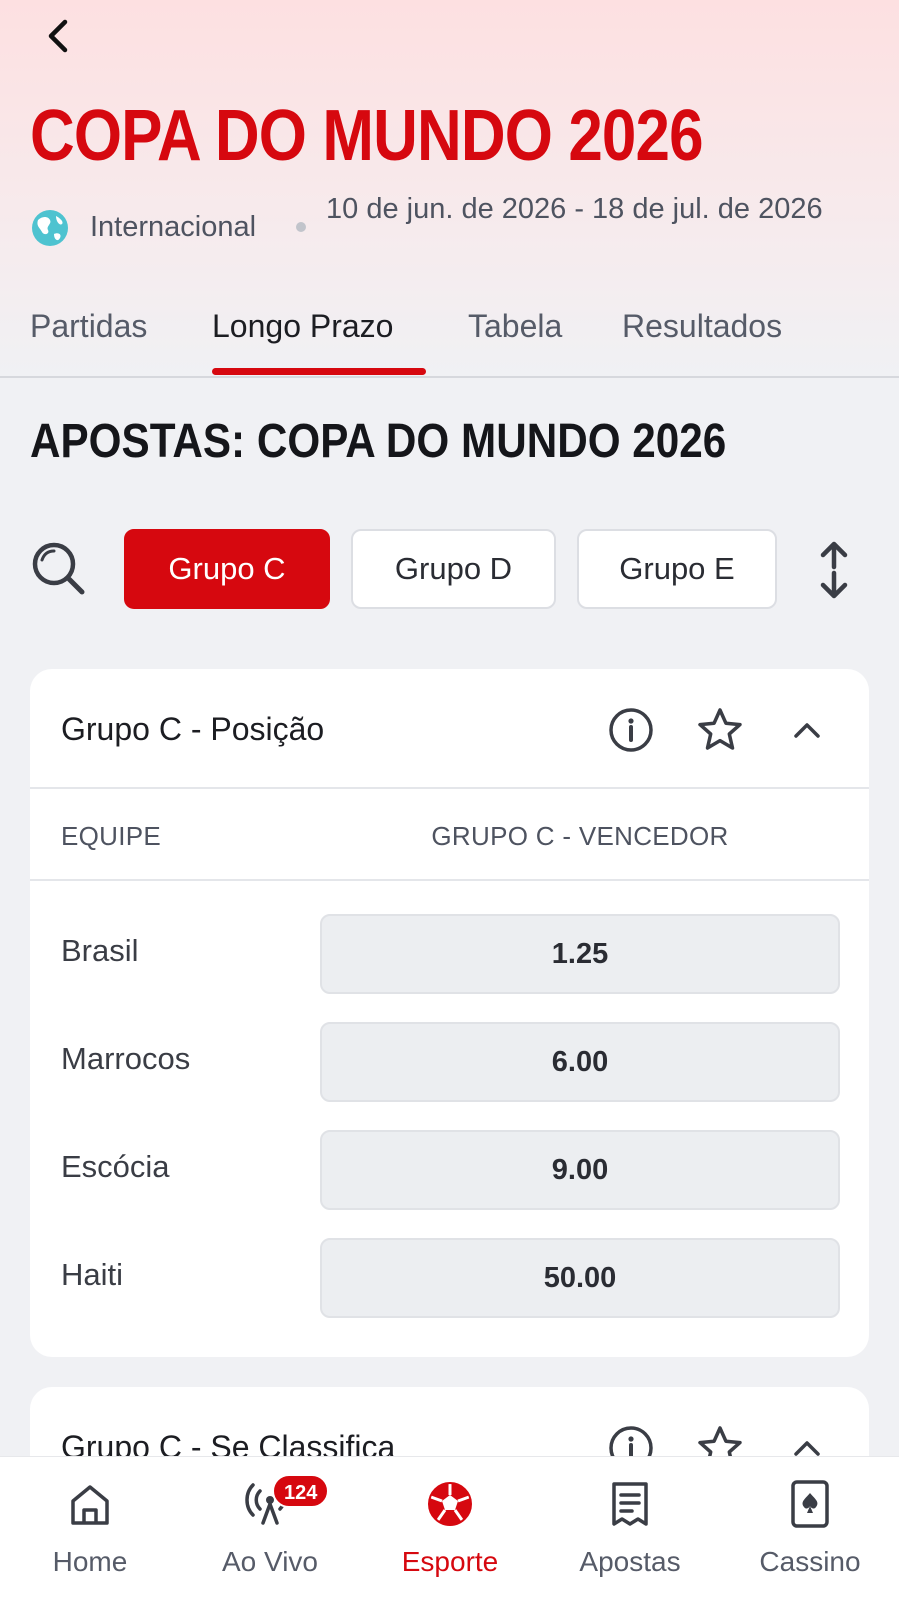 The width and height of the screenshot is (899, 1599). I want to click on team-name: Escócia, so click(115, 1166).